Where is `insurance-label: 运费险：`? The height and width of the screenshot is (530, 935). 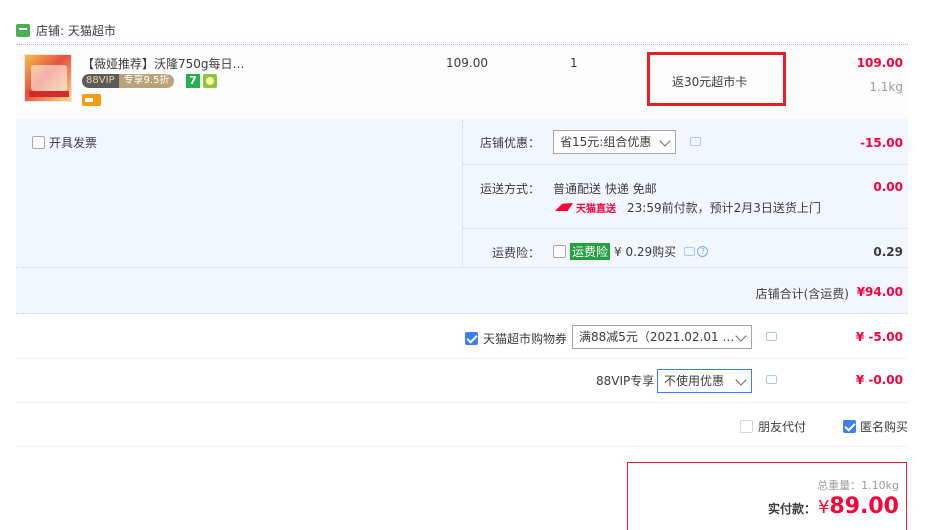
insurance-label: 运费险： is located at coordinates (515, 253).